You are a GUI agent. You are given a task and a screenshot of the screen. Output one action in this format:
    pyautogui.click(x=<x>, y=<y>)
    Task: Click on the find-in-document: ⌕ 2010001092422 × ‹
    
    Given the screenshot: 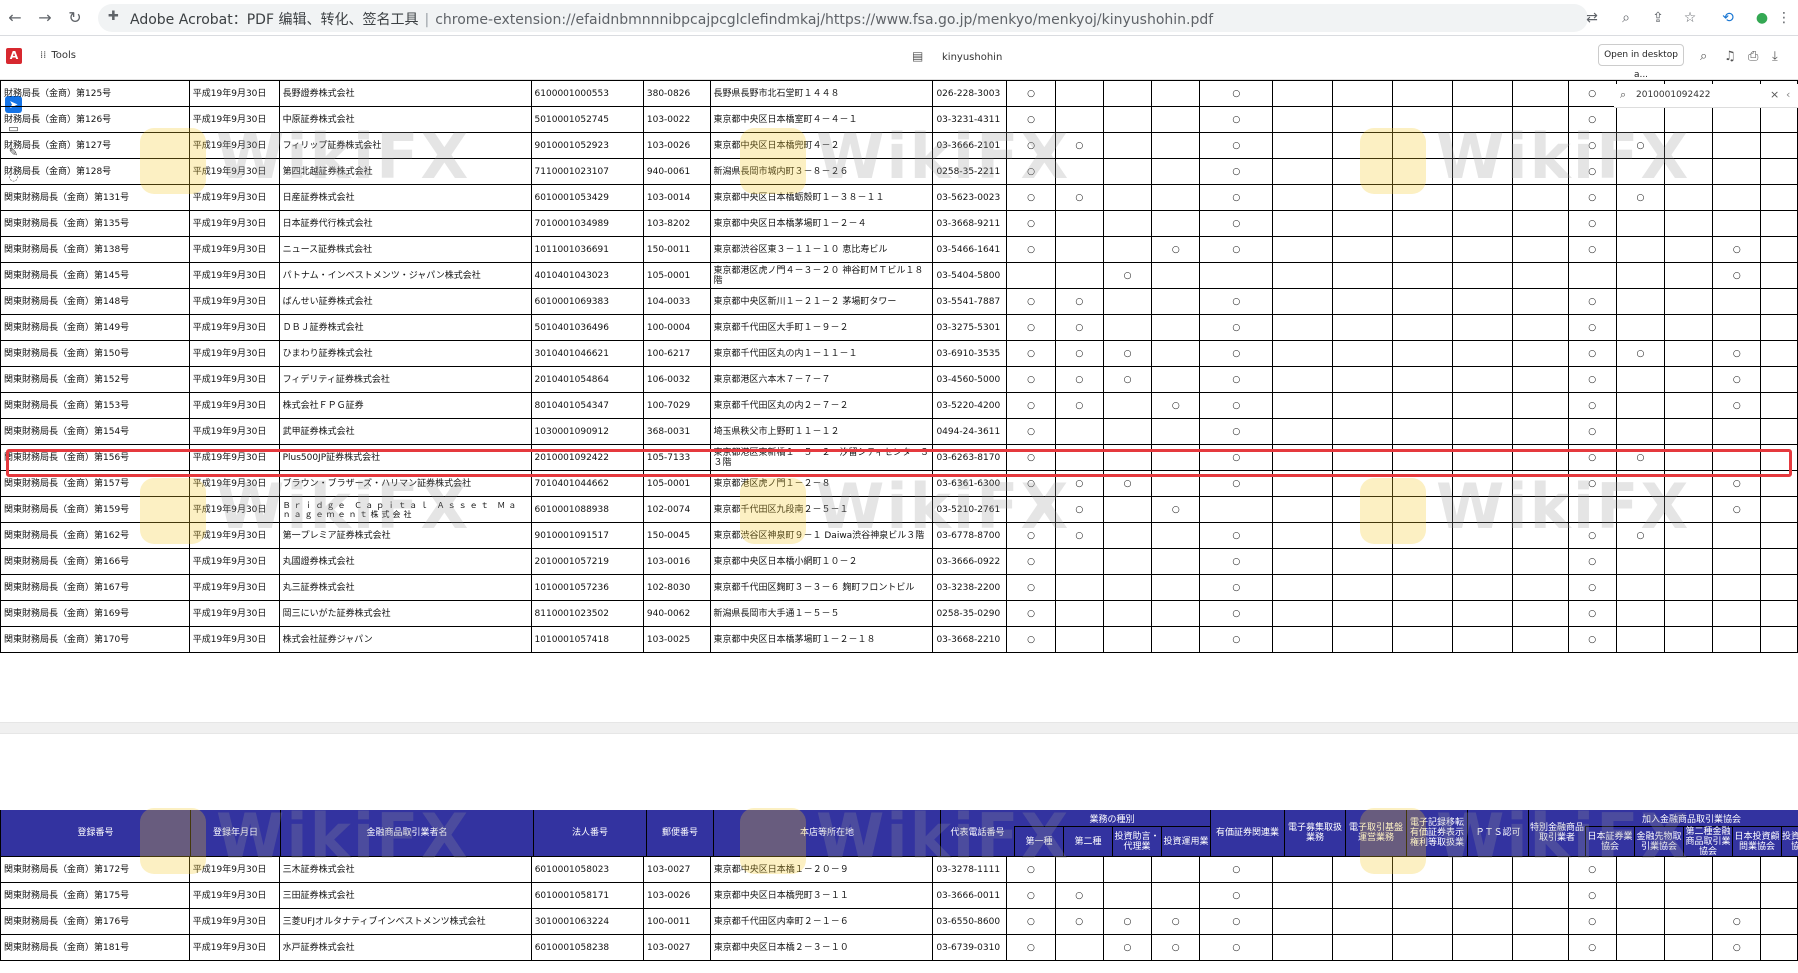 What is the action you would take?
    pyautogui.click(x=1706, y=96)
    